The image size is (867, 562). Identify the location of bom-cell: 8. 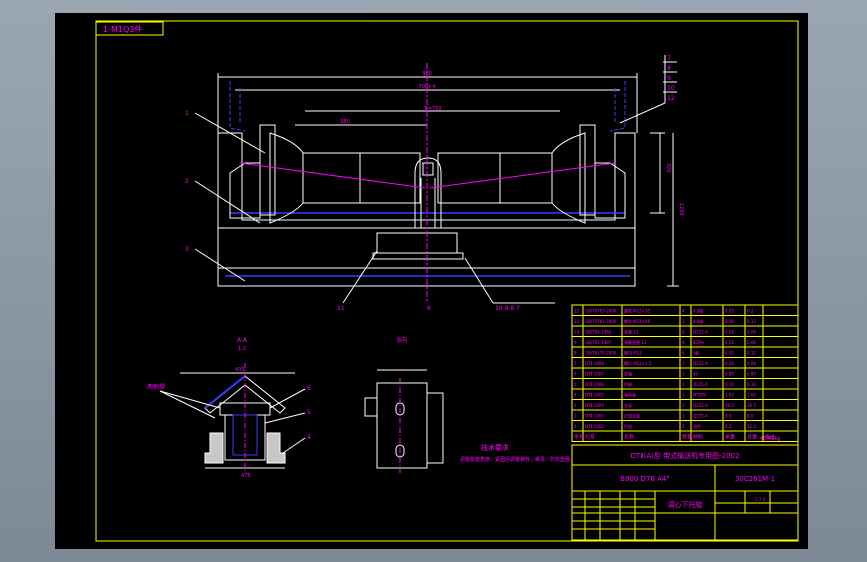
(575, 353).